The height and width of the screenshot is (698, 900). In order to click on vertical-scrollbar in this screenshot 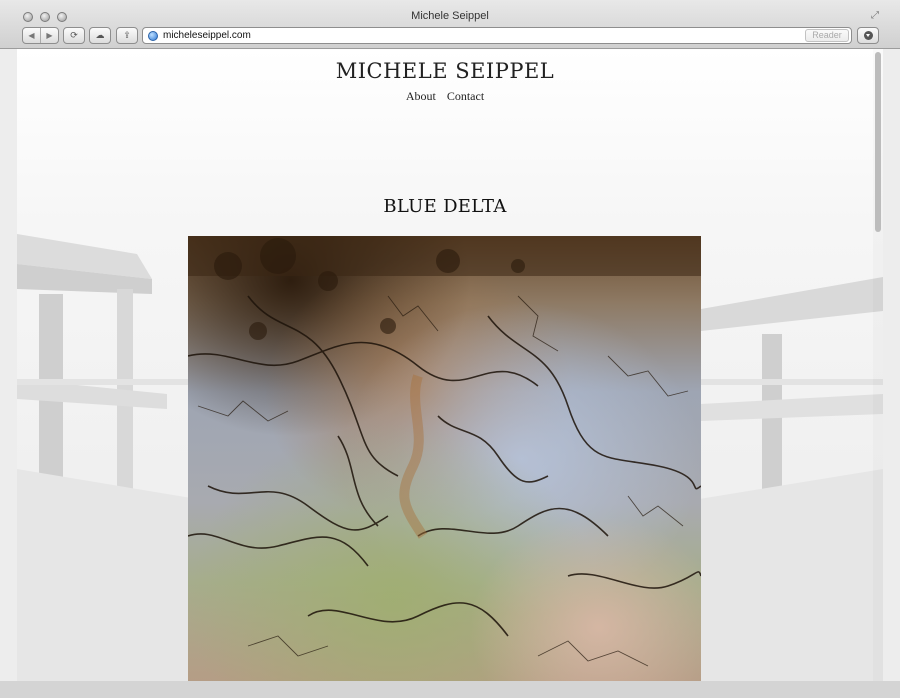, I will do `click(878, 365)`.